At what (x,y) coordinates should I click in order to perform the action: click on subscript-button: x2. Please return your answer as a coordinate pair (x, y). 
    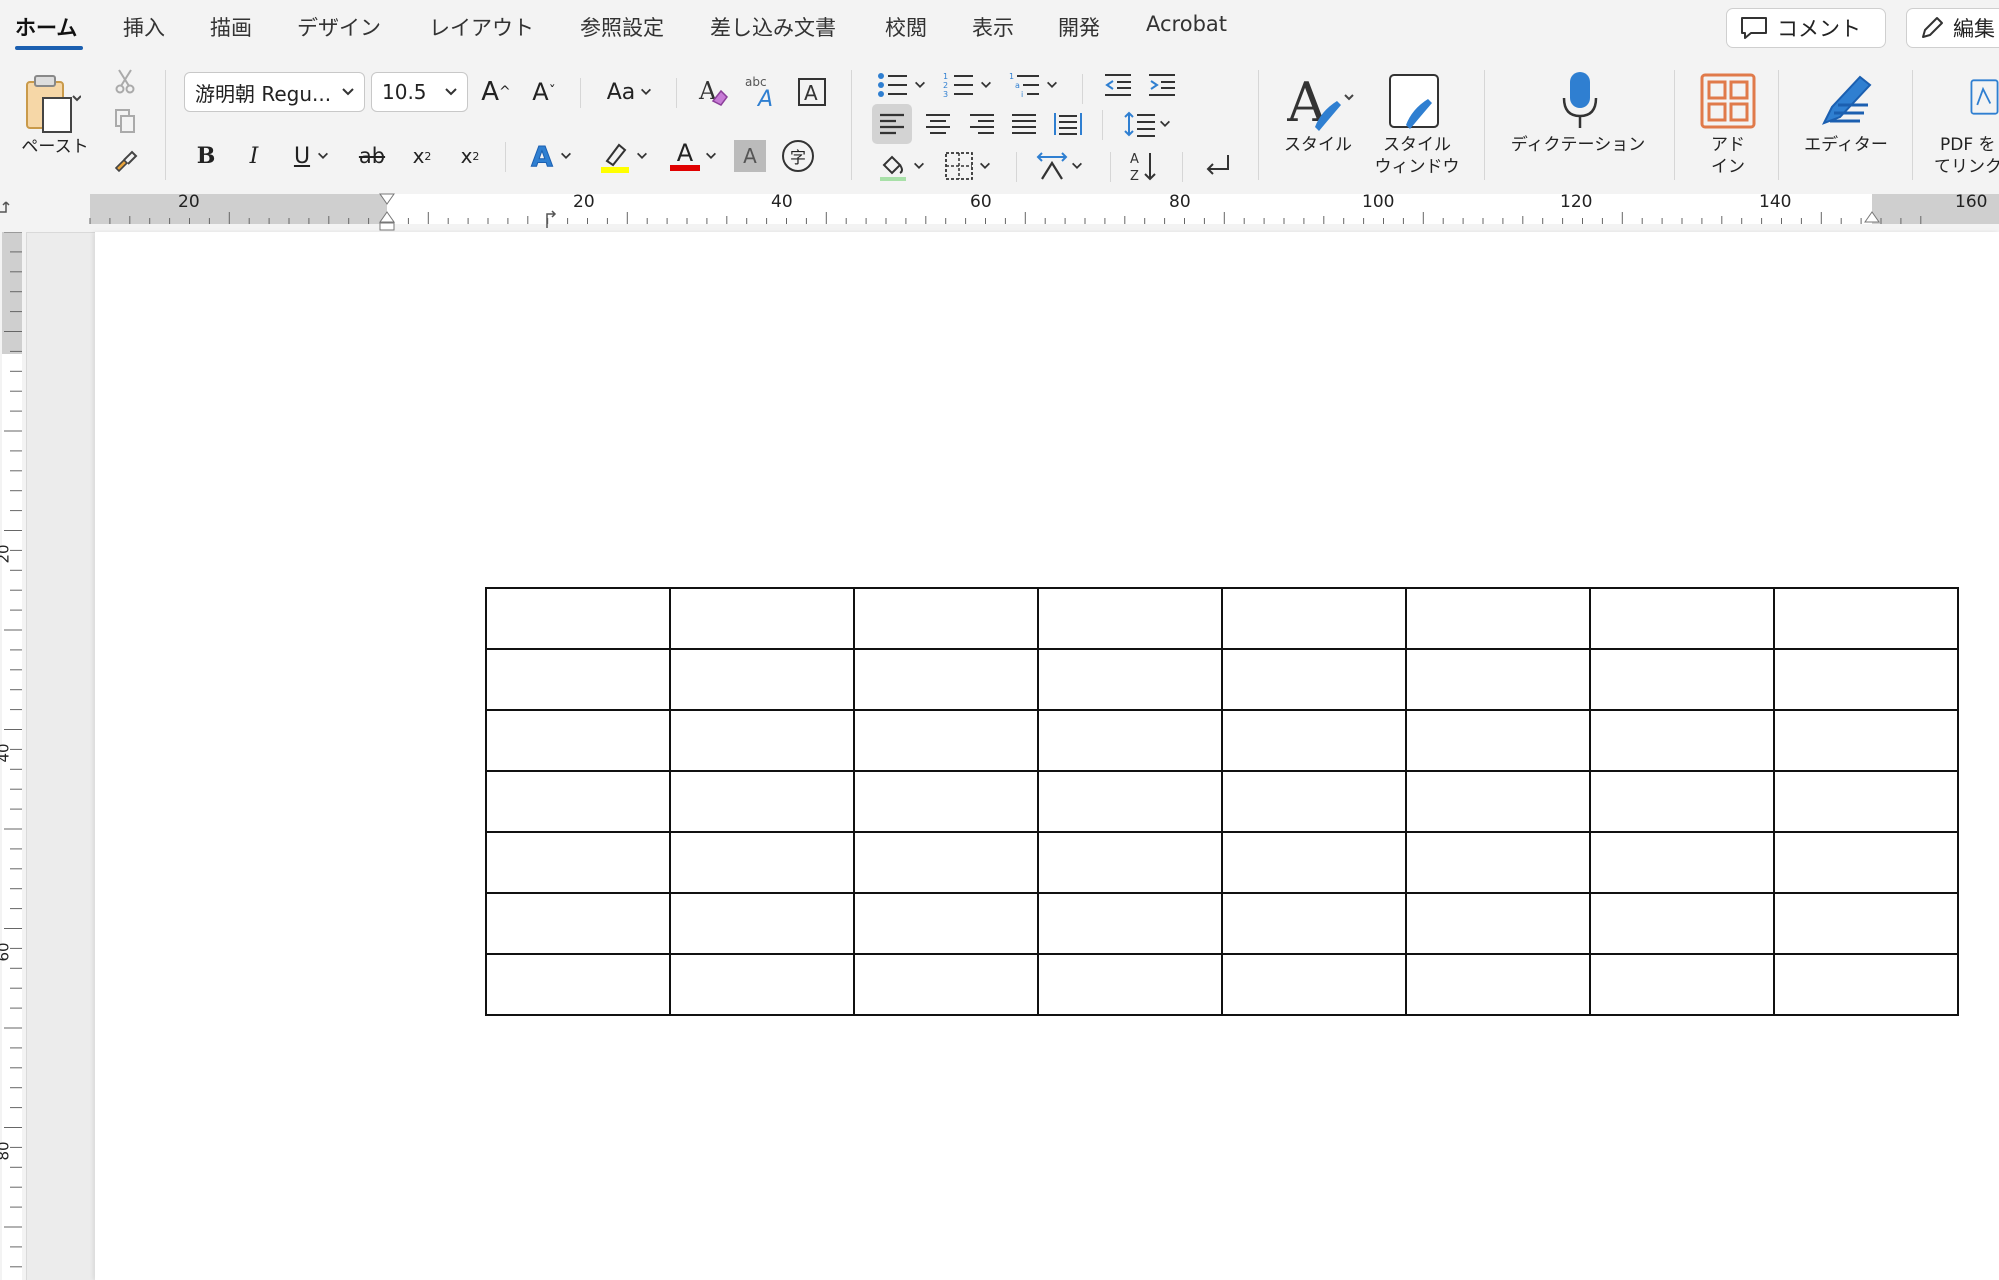
    Looking at the image, I should click on (422, 156).